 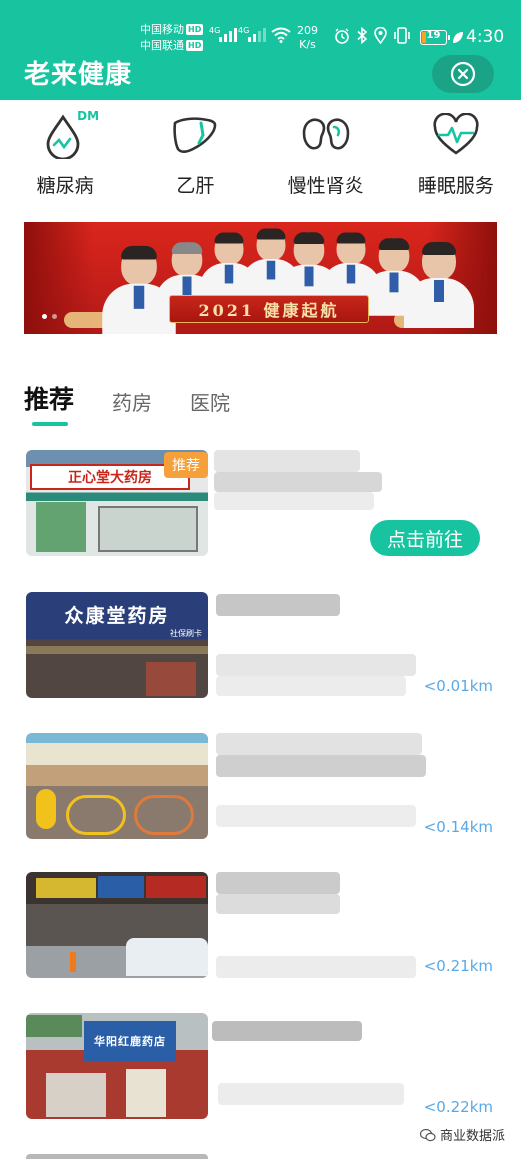 I want to click on dm-badge: DM, so click(x=88, y=116).